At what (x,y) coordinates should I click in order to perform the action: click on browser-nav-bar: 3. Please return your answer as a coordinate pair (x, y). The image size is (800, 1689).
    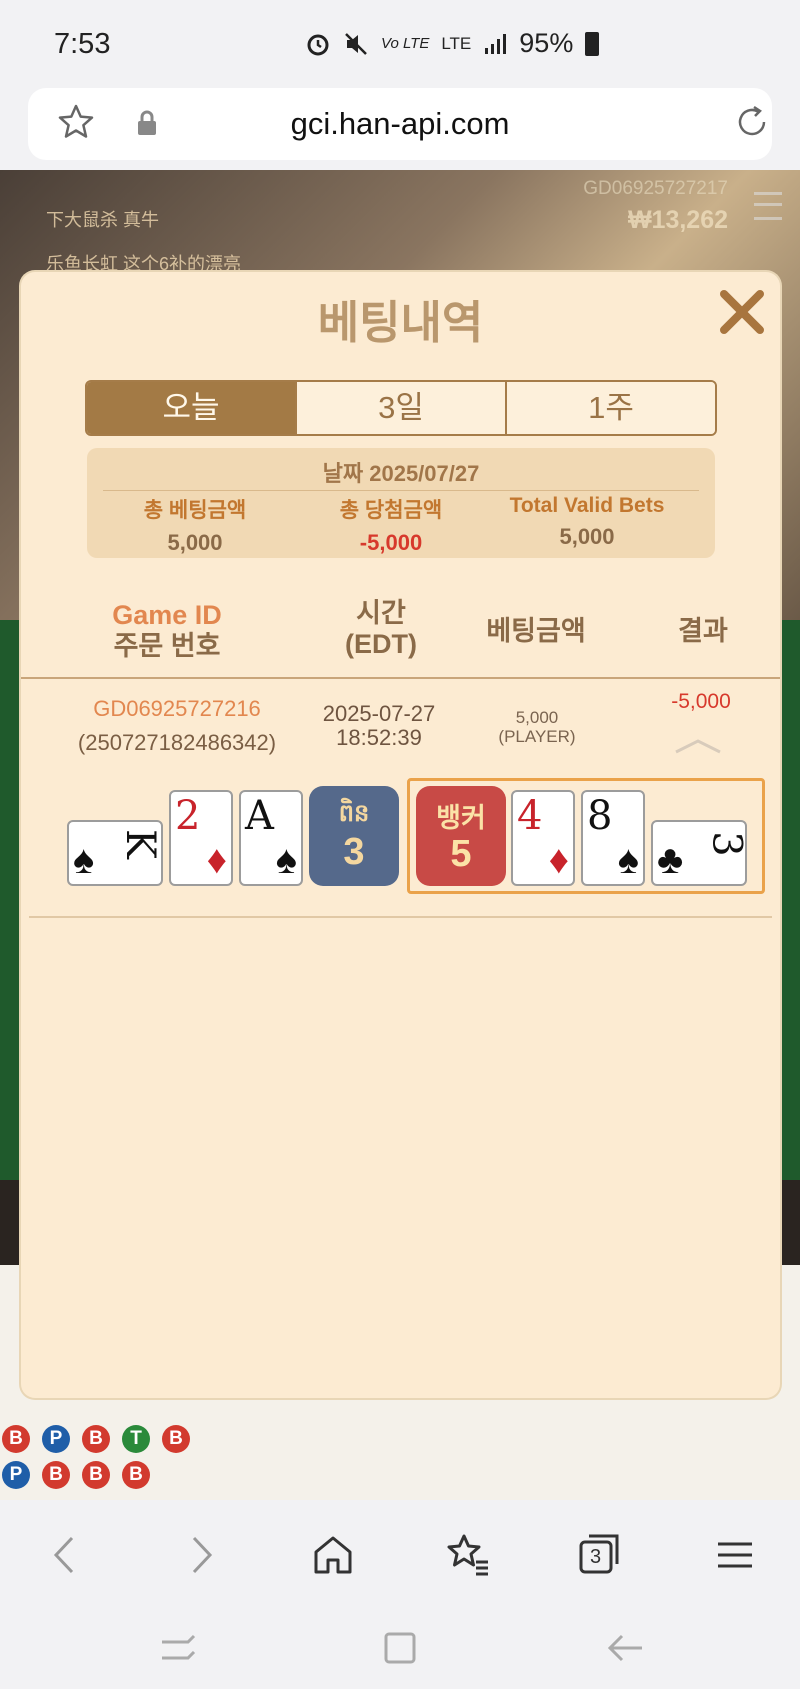
    Looking at the image, I should click on (400, 1594).